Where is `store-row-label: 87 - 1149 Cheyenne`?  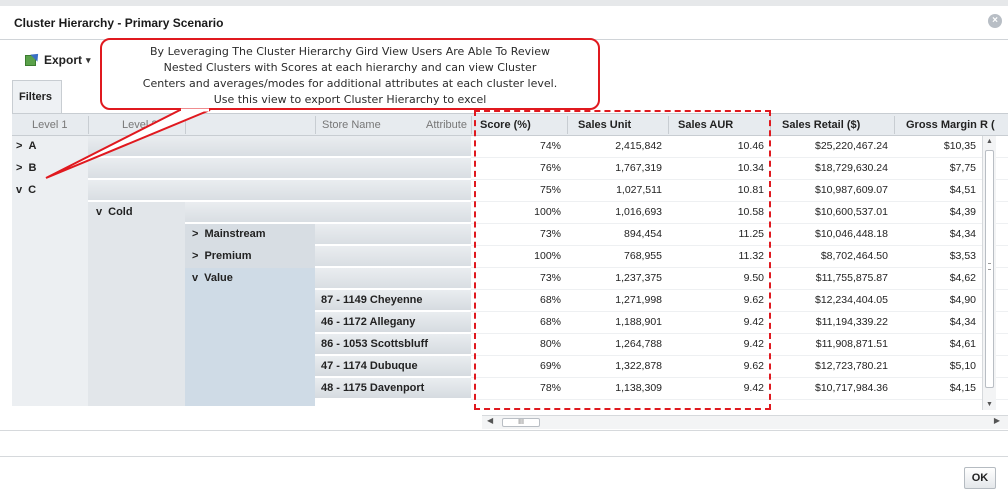 store-row-label: 87 - 1149 Cheyenne is located at coordinates (393, 300).